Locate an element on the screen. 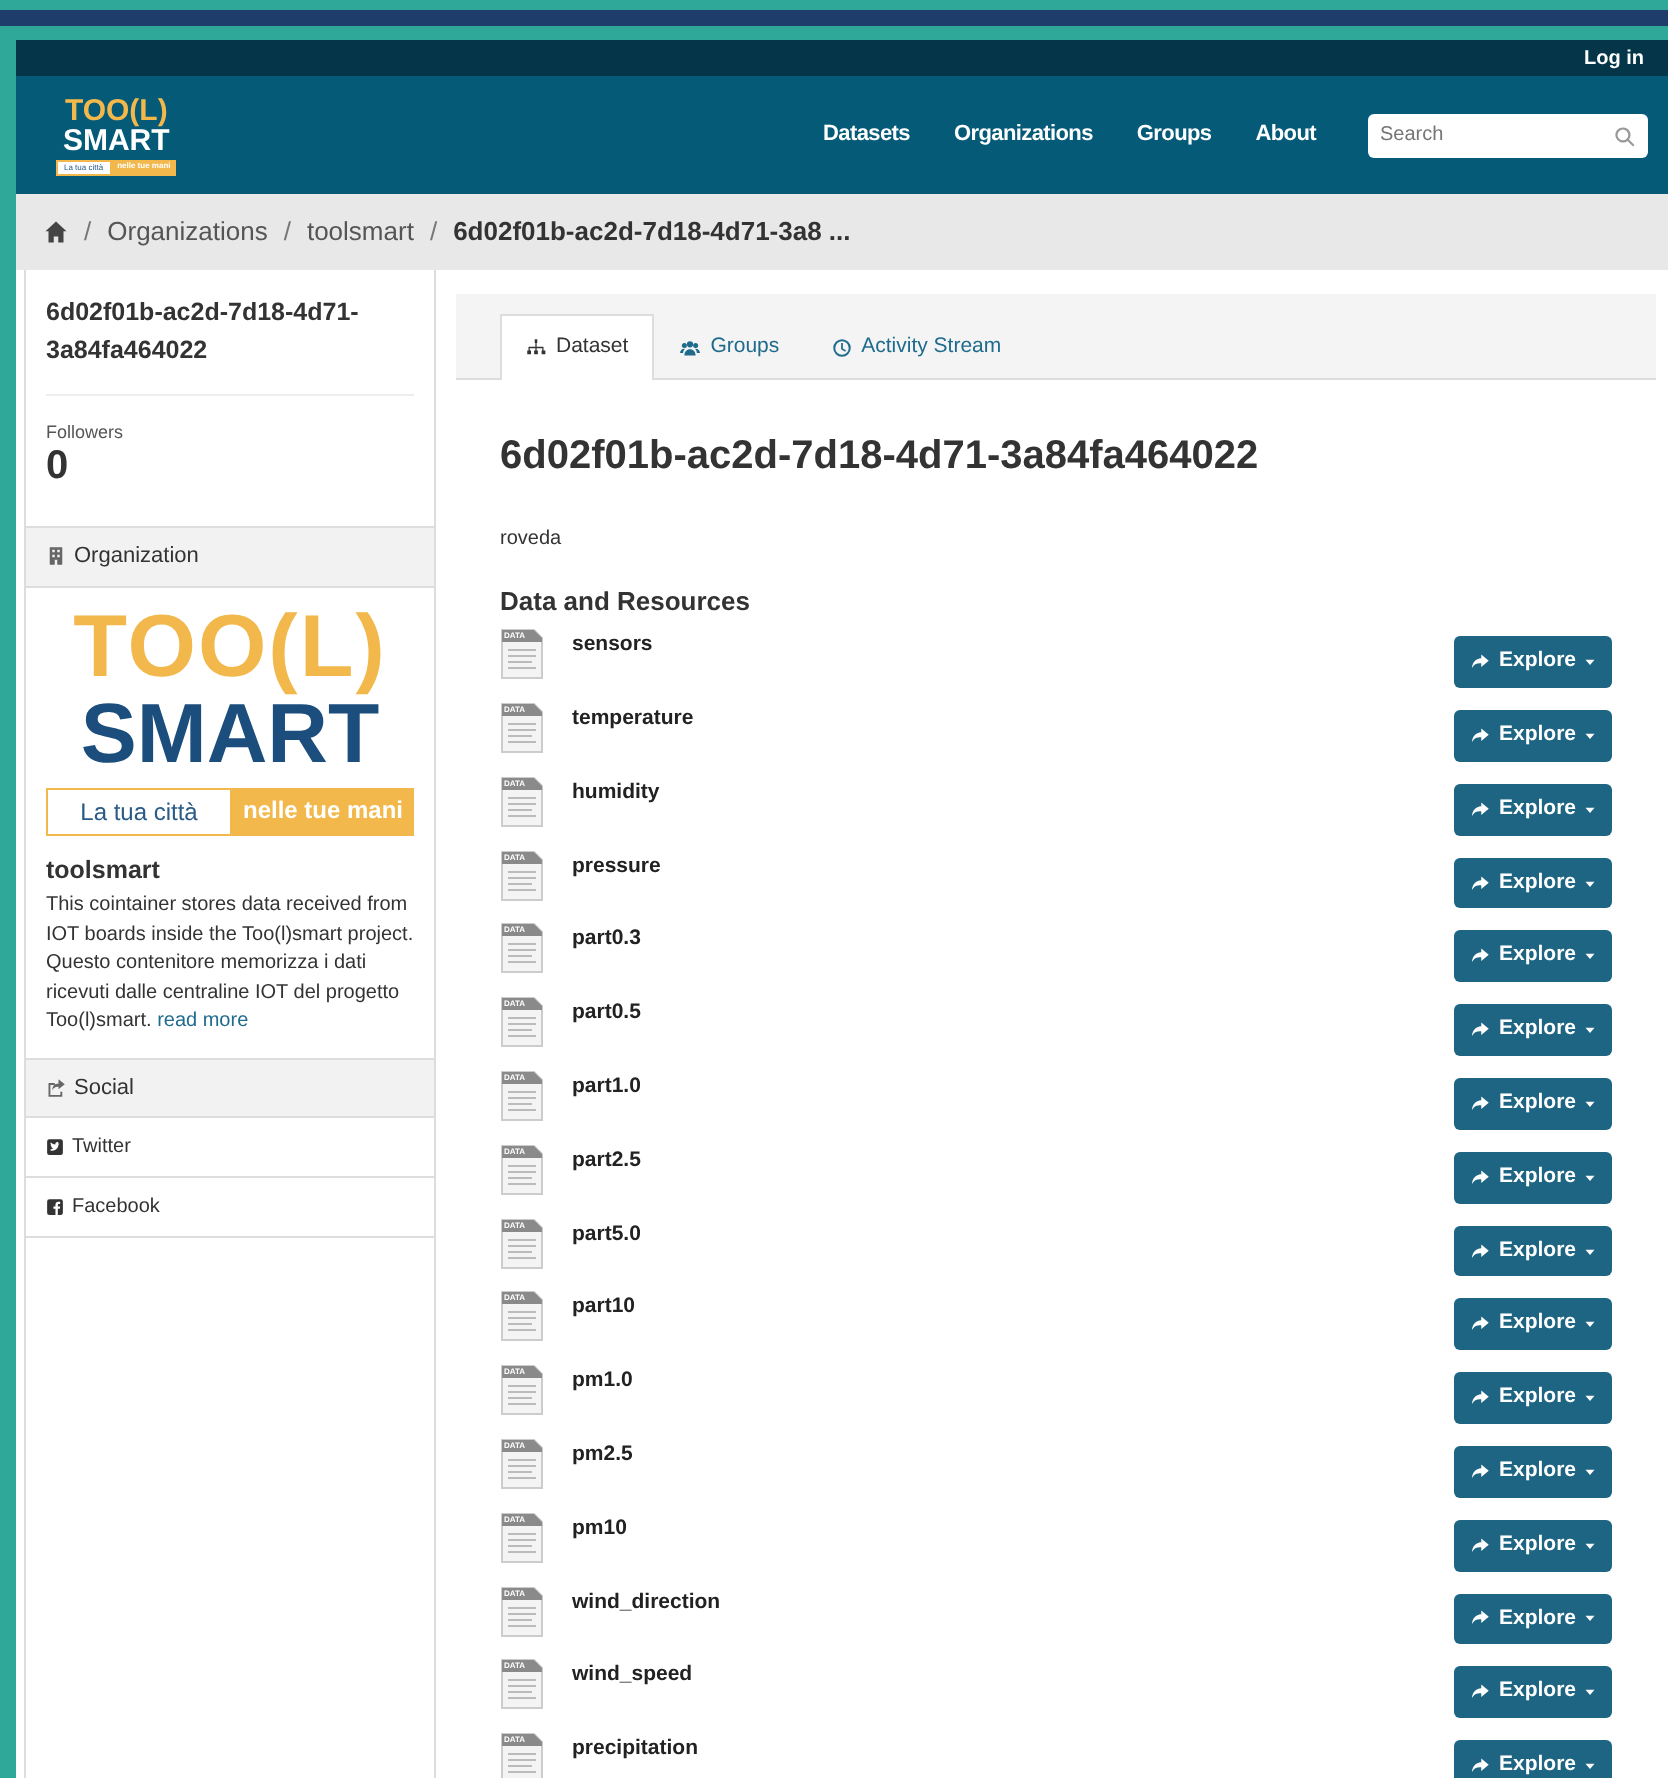 The height and width of the screenshot is (1778, 1668). breadcrumb-link: toolsmart is located at coordinates (360, 232).